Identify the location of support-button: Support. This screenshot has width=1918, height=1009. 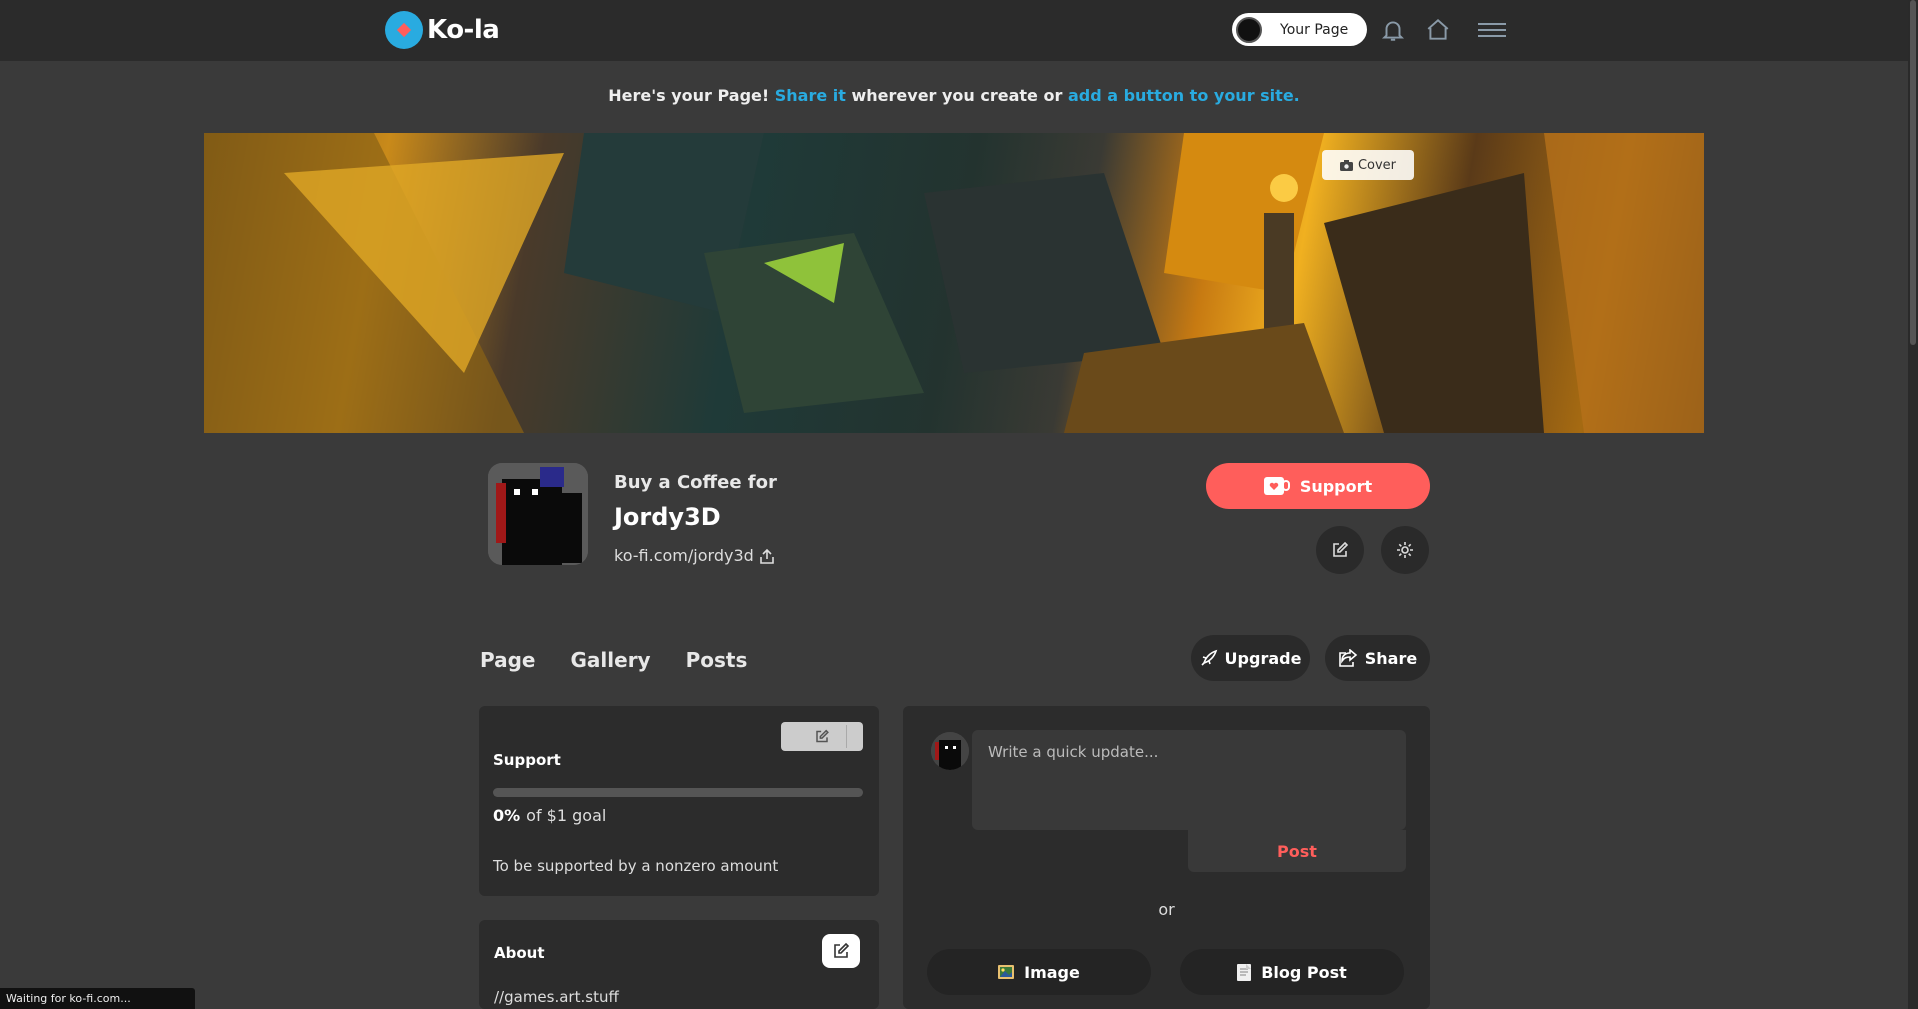
(1318, 486).